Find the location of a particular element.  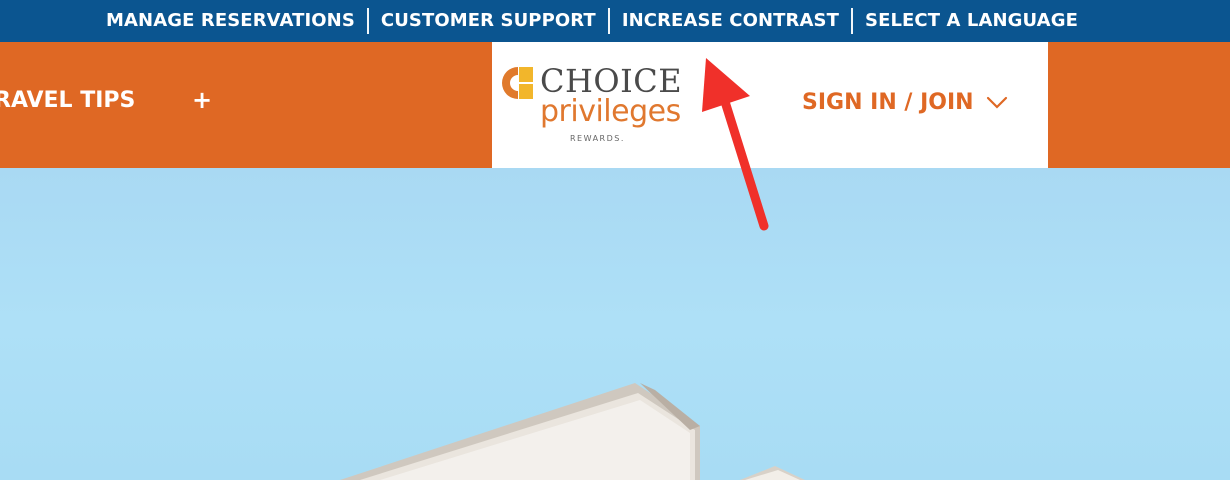

nav-item-travel-tips: RAVEL TIPS is located at coordinates (67, 100).